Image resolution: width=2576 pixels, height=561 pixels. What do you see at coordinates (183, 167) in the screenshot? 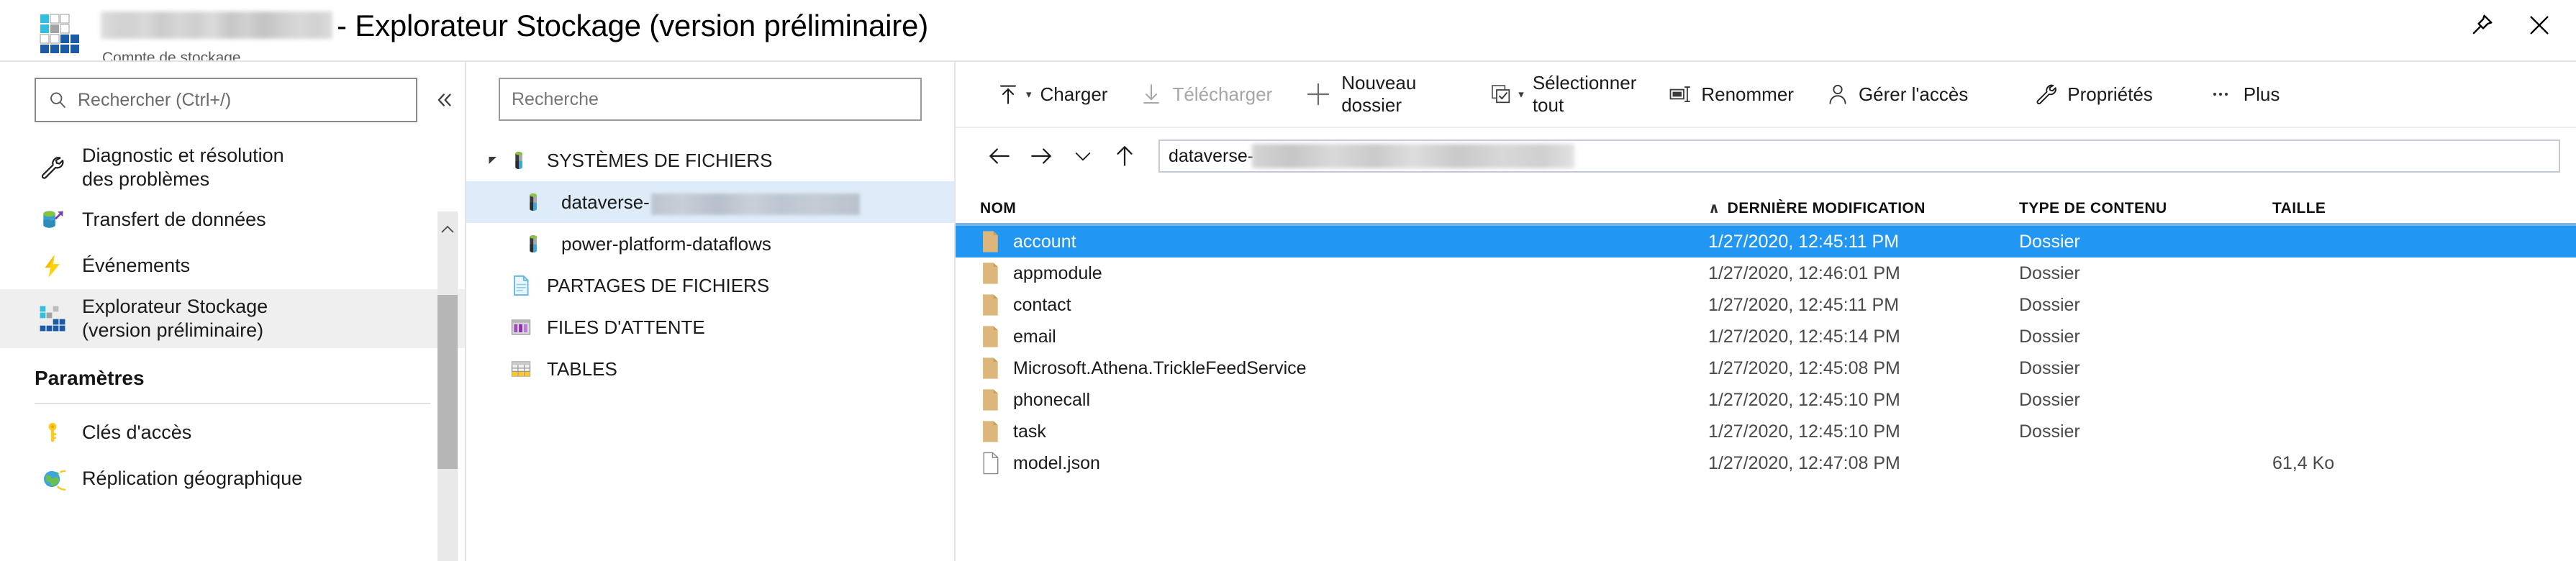
I see `sidebar-item-label: Diagnostic et résolution des problèmes` at bounding box center [183, 167].